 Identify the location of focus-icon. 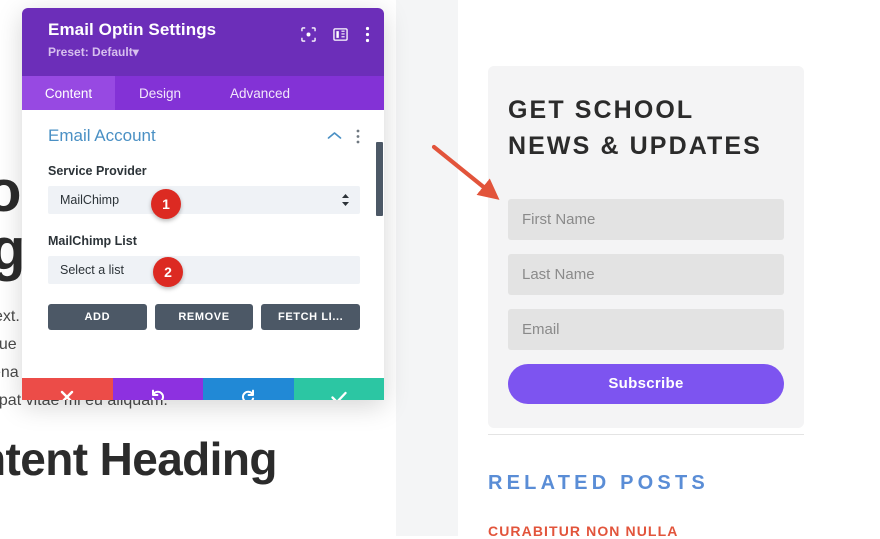
(308, 34).